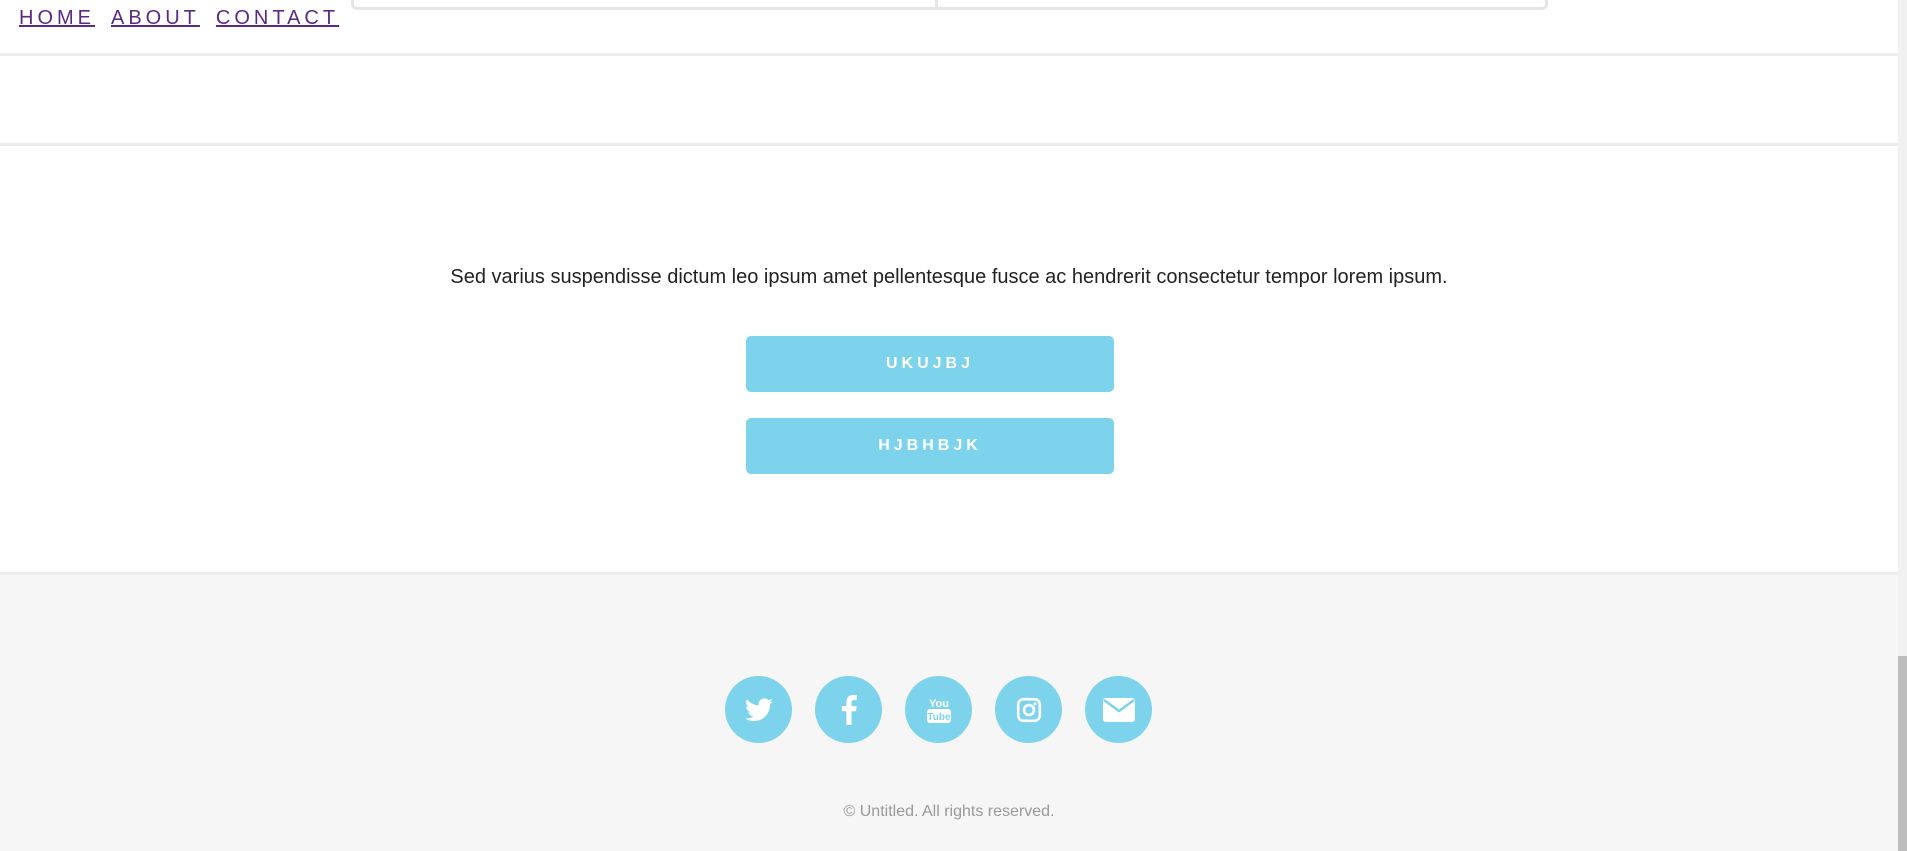 This screenshot has width=1907, height=851. I want to click on facebook-link, so click(848, 709).